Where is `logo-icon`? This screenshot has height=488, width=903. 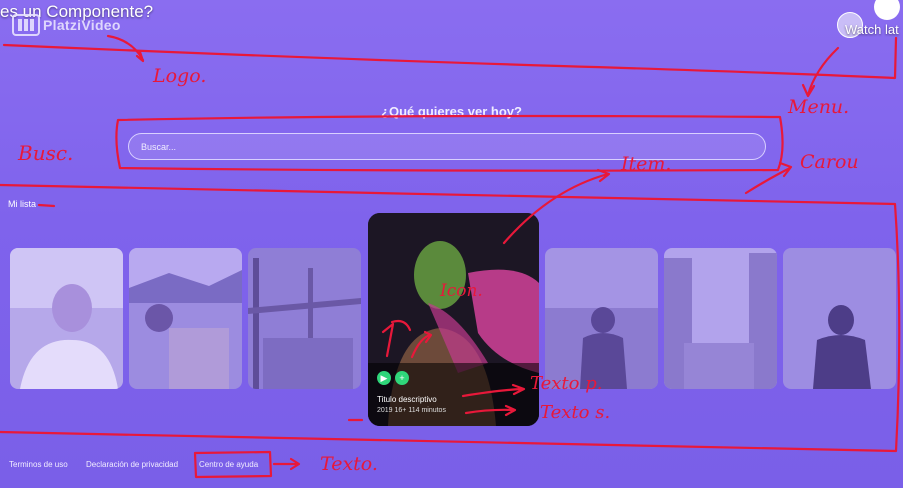 logo-icon is located at coordinates (26, 25).